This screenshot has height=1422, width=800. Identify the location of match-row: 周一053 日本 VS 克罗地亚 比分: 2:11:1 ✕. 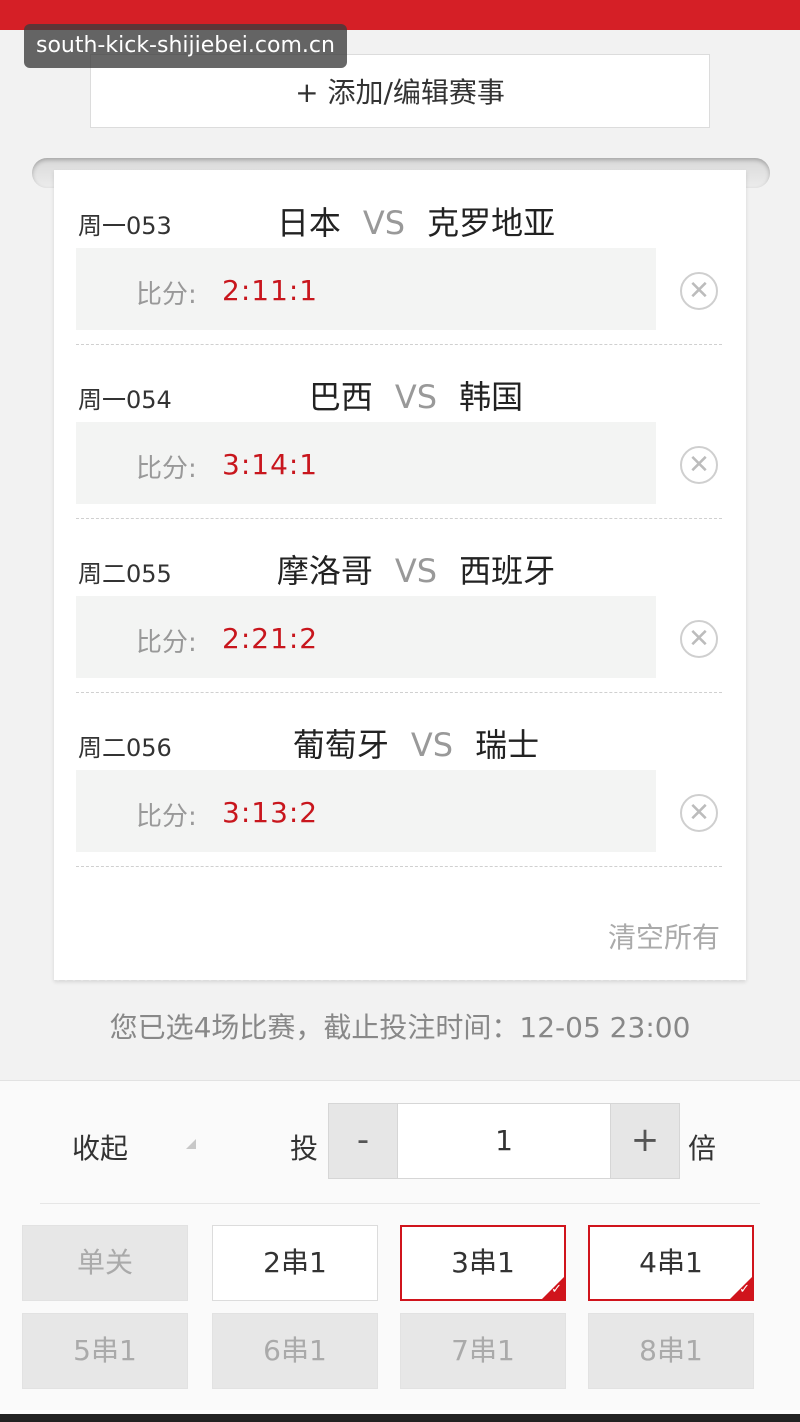
(399, 257).